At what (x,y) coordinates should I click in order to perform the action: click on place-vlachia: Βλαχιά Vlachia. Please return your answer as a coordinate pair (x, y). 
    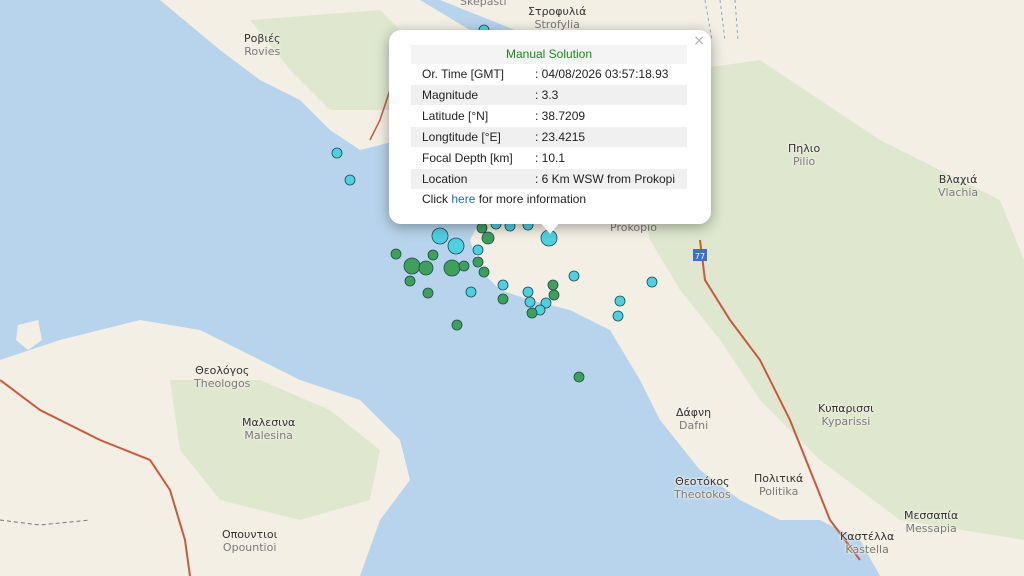
    Looking at the image, I should click on (958, 186).